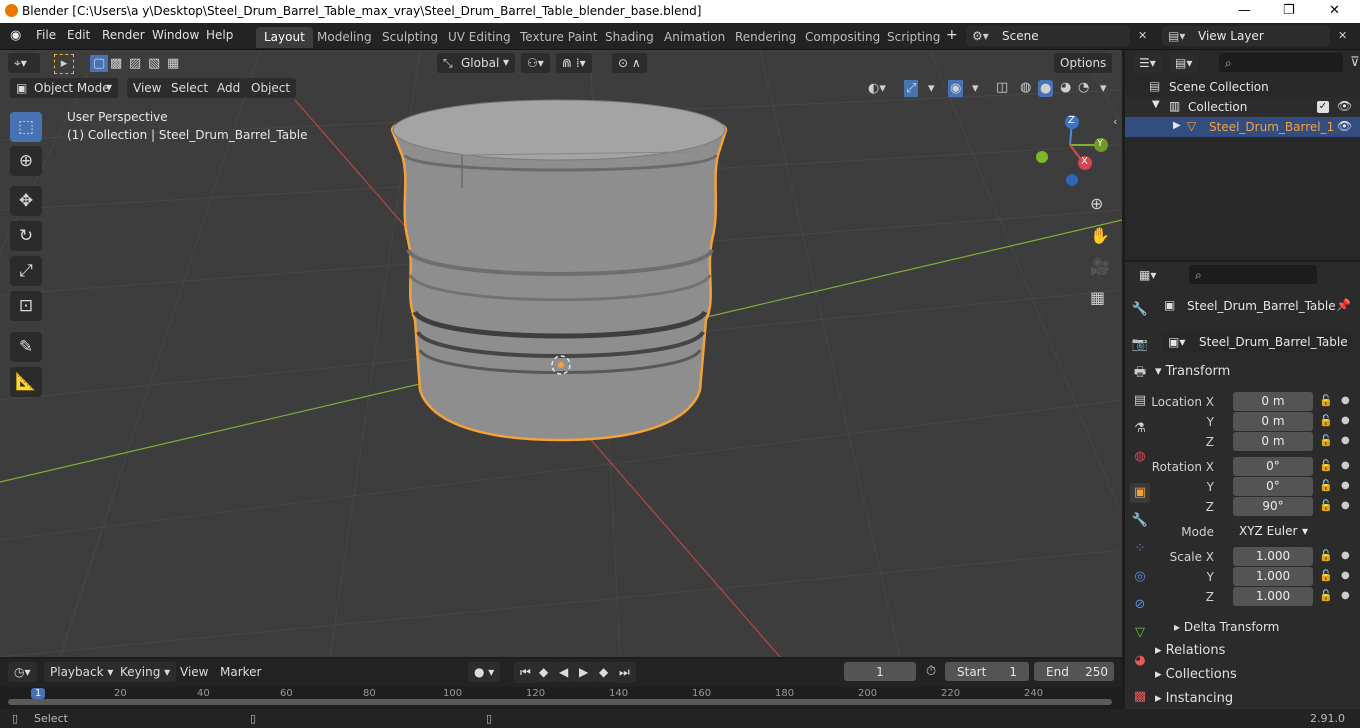 This screenshot has width=1360, height=728. Describe the element at coordinates (1273, 466) in the screenshot. I see `rotation-x-field: 0°` at that location.